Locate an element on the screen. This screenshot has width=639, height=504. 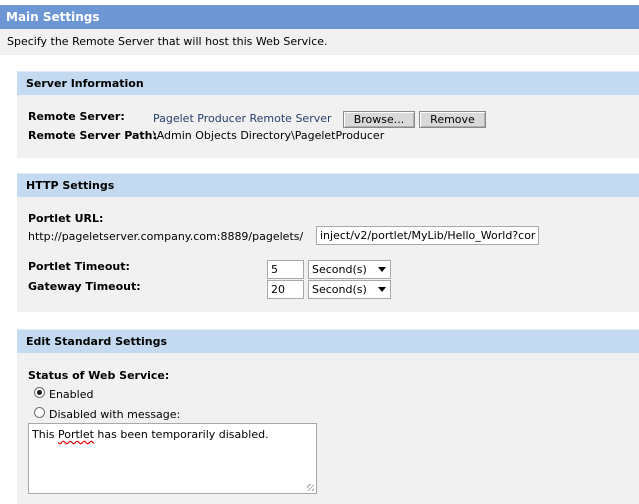
gateway-timeout-label: Gateway Timeout: is located at coordinates (84, 286).